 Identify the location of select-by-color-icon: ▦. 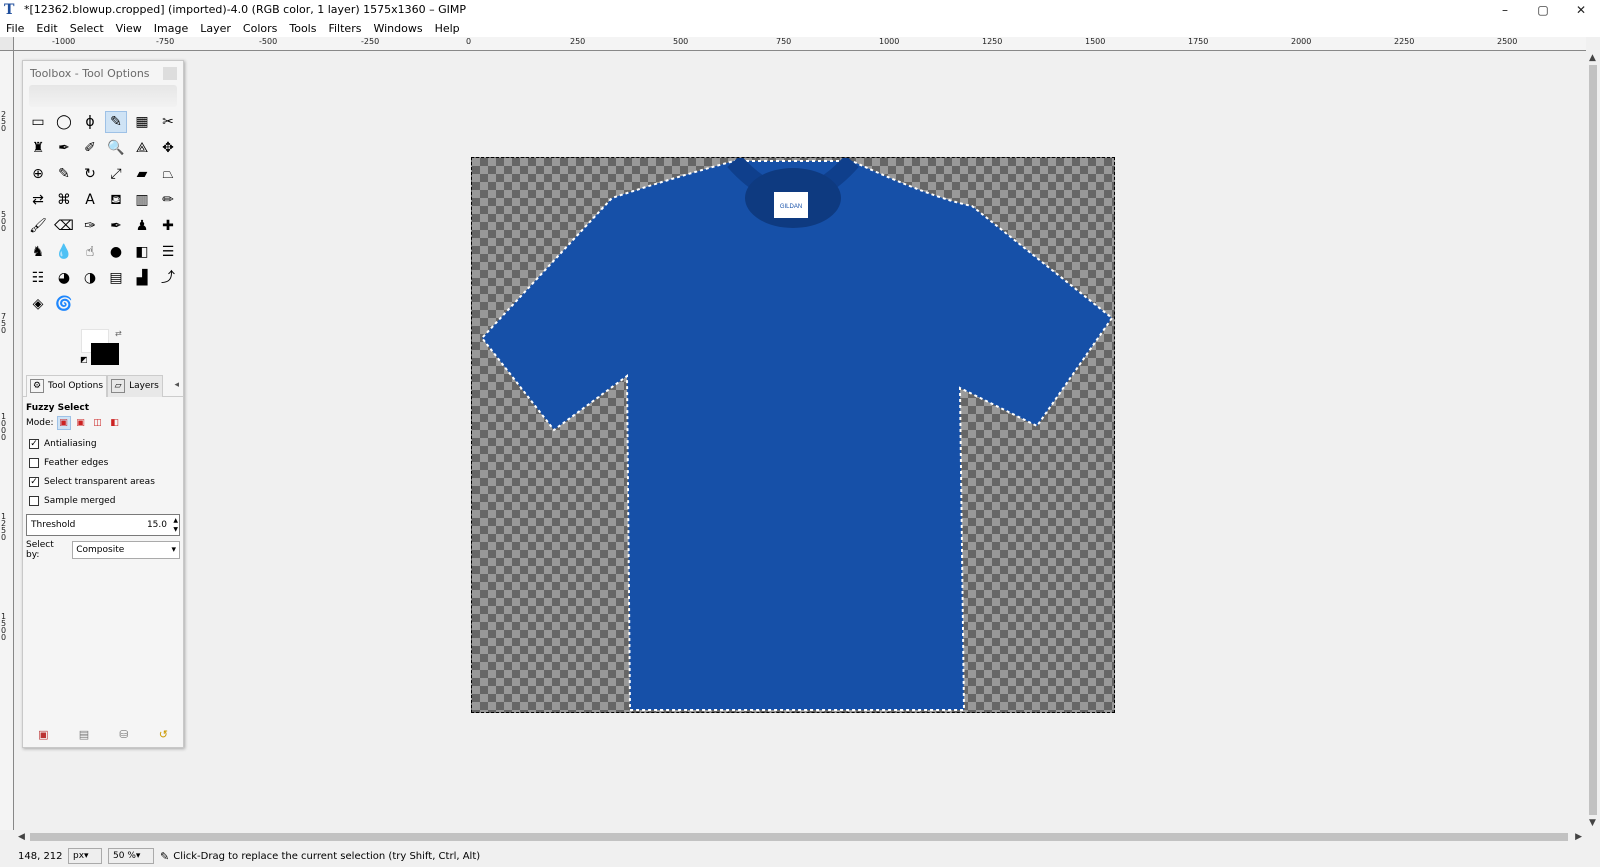
(142, 122).